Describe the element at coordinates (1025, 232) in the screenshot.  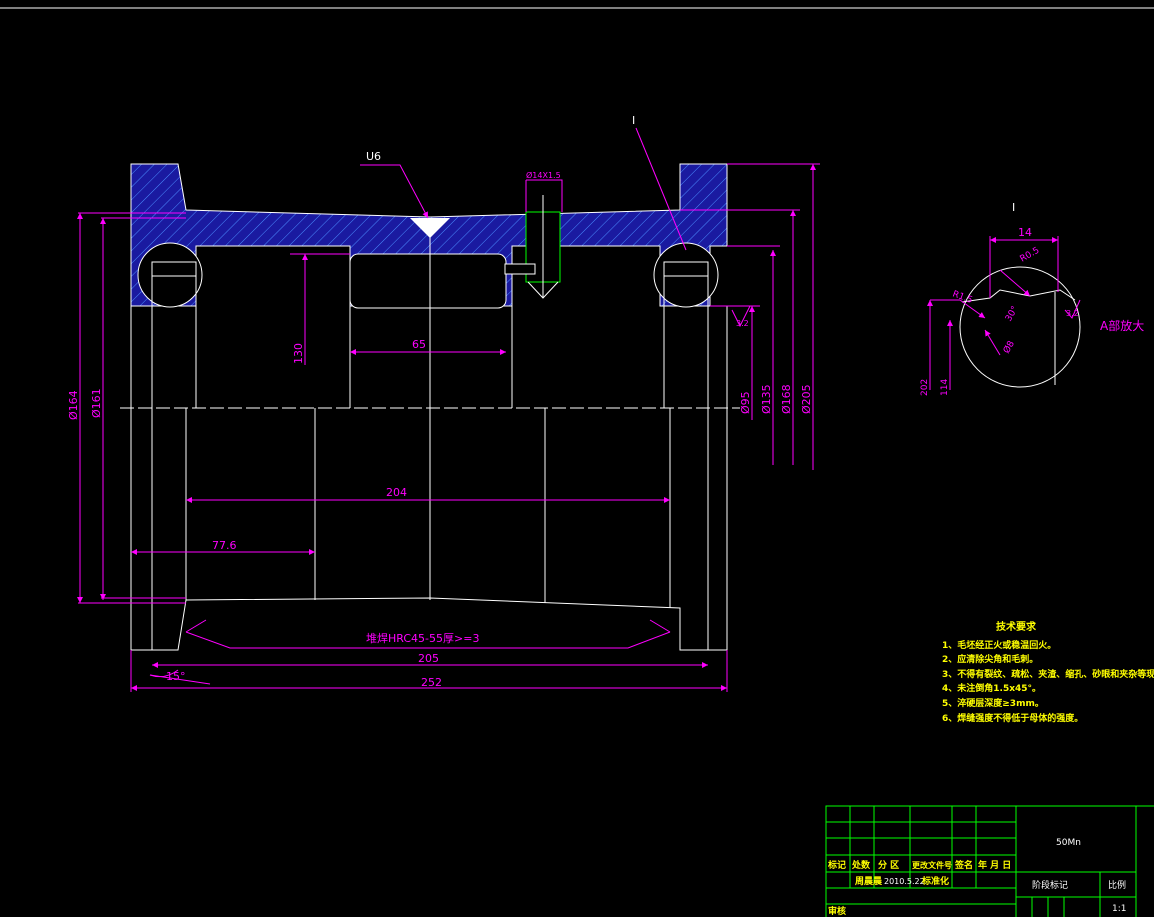
I see `det-14: 14` at that location.